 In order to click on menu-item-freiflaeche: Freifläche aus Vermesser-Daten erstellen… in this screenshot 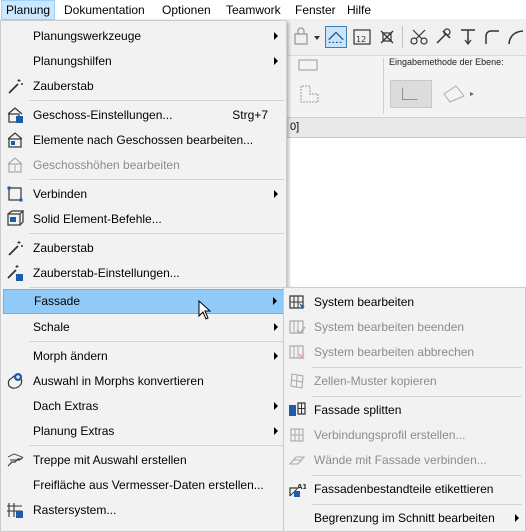, I will do `click(143, 485)`.